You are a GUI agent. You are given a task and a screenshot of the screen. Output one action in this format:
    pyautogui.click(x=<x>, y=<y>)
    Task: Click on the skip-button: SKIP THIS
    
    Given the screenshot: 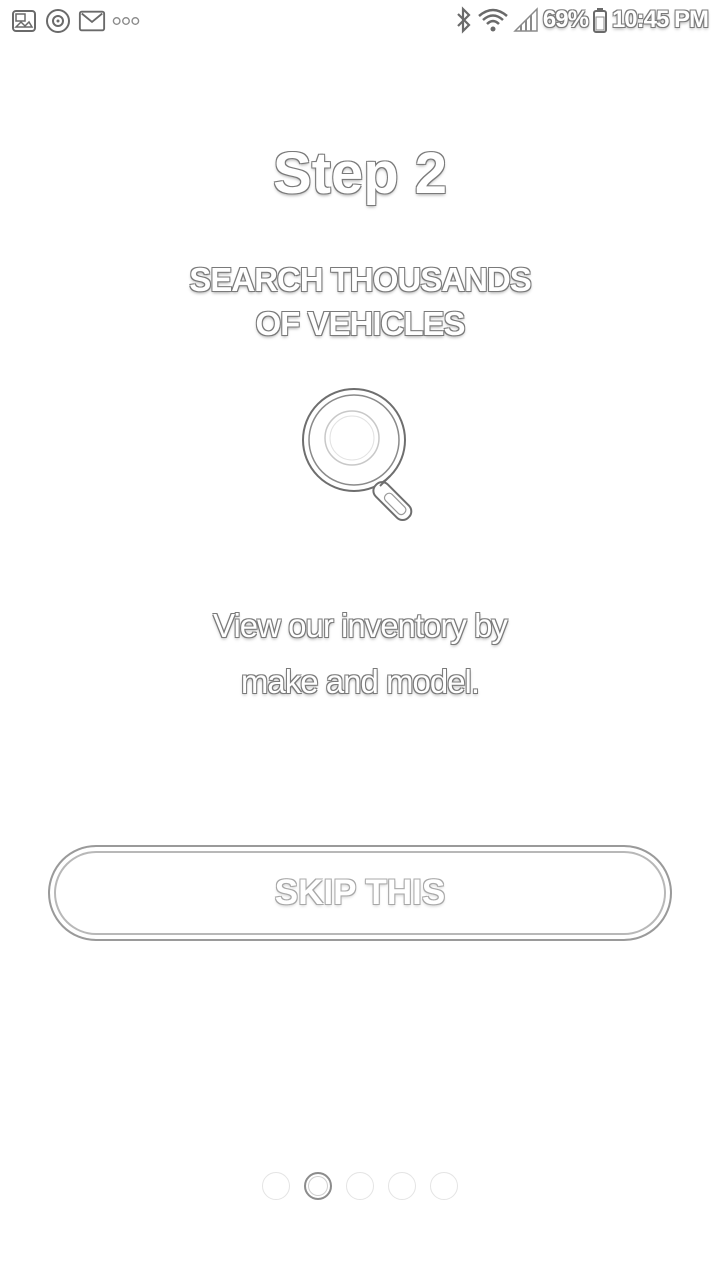 What is the action you would take?
    pyautogui.click(x=360, y=893)
    